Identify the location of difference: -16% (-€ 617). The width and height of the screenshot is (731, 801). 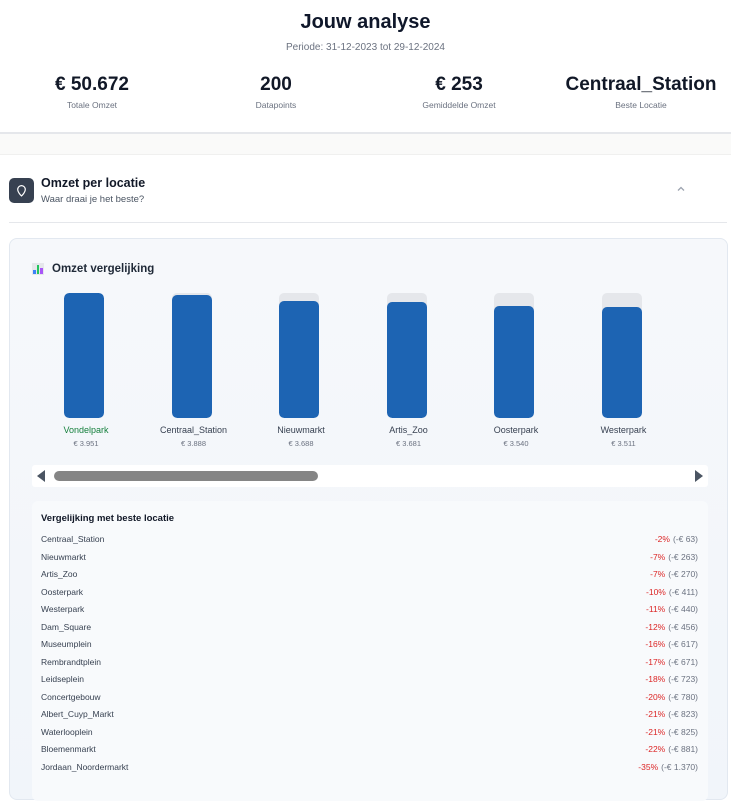
(671, 644).